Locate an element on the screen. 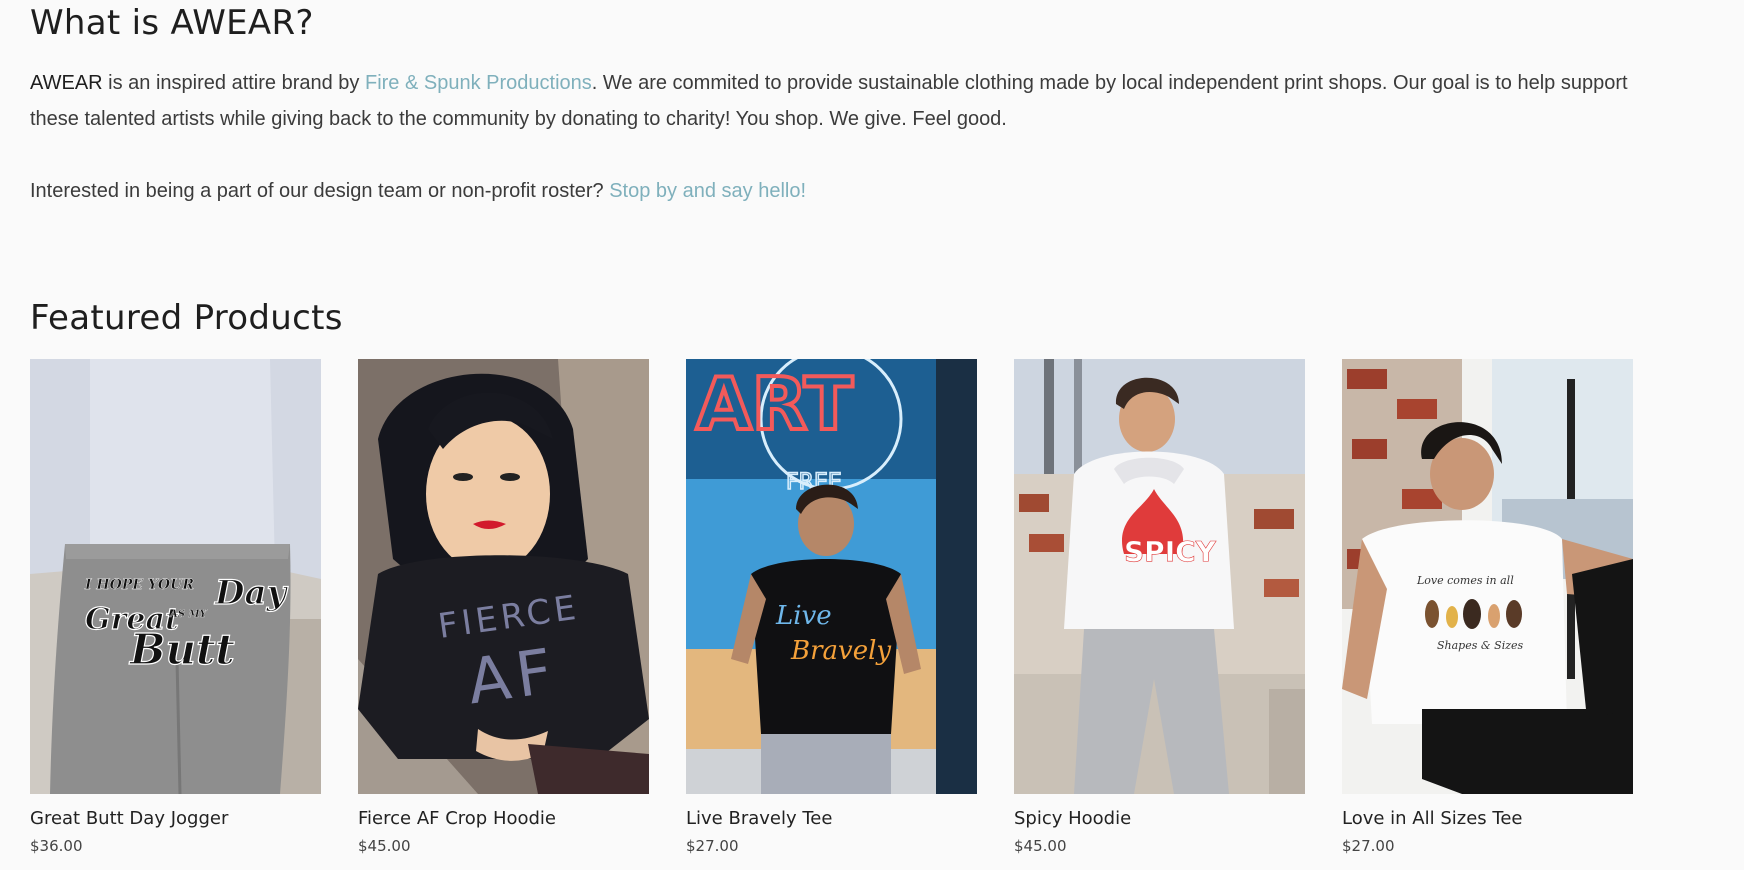 This screenshot has height=870, width=1744. about-title: What is AWEAR? is located at coordinates (172, 23).